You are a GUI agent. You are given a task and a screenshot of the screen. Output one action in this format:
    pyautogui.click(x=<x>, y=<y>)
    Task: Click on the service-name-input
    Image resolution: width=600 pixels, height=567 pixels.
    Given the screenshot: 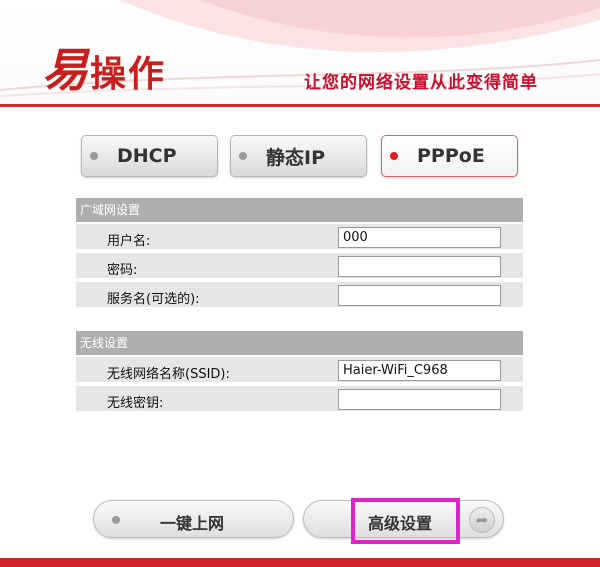 What is the action you would take?
    pyautogui.click(x=419, y=295)
    